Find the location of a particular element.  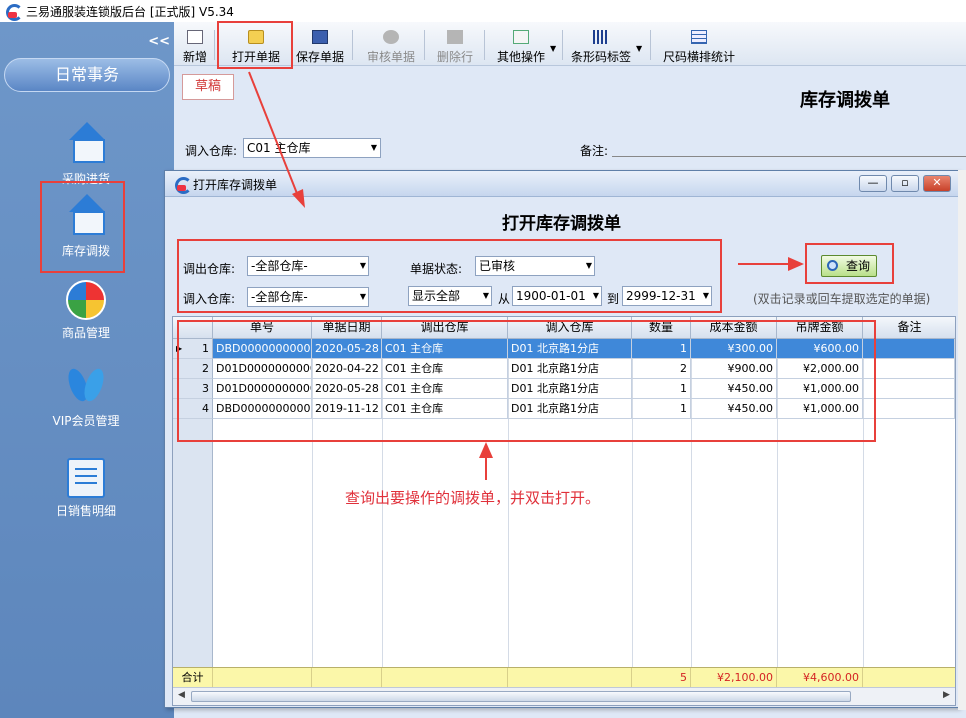

sidebar-item-vip: VIP会员管理 is located at coordinates (86, 398).